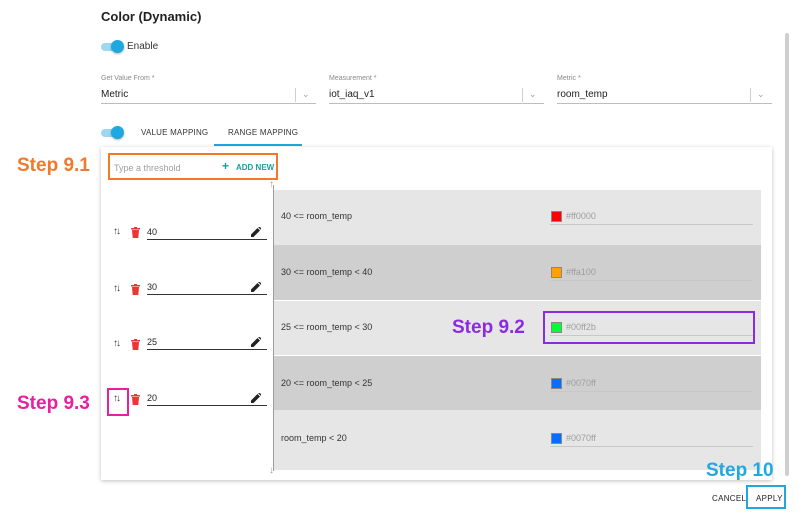 This screenshot has width=800, height=512. I want to click on step-10-label: Step 10, so click(740, 470).